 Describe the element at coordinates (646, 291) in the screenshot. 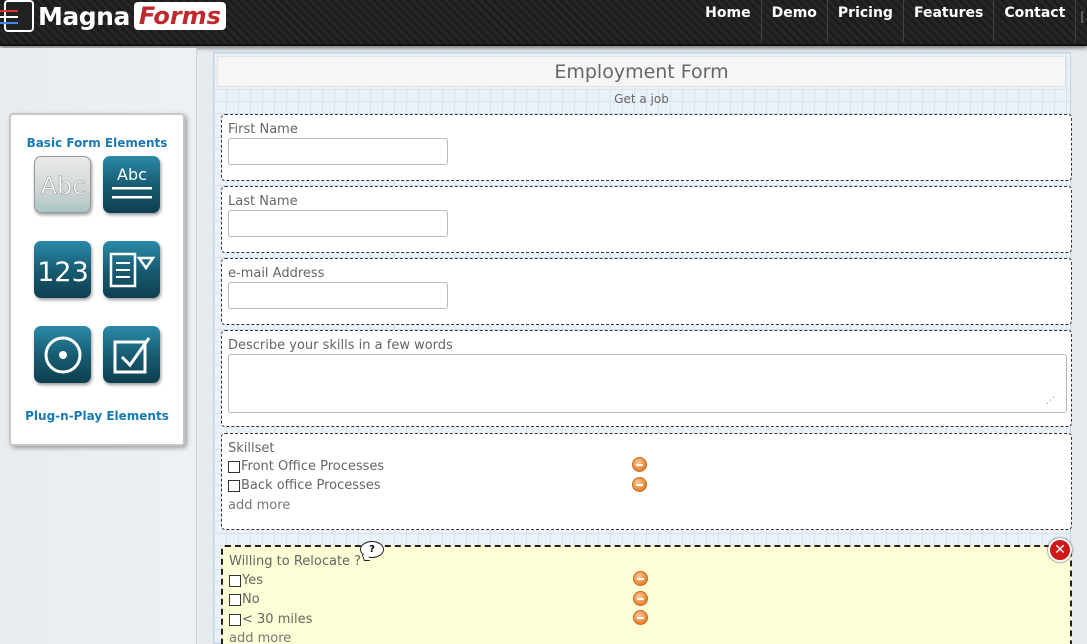

I see `field-email: e-mail Address` at that location.